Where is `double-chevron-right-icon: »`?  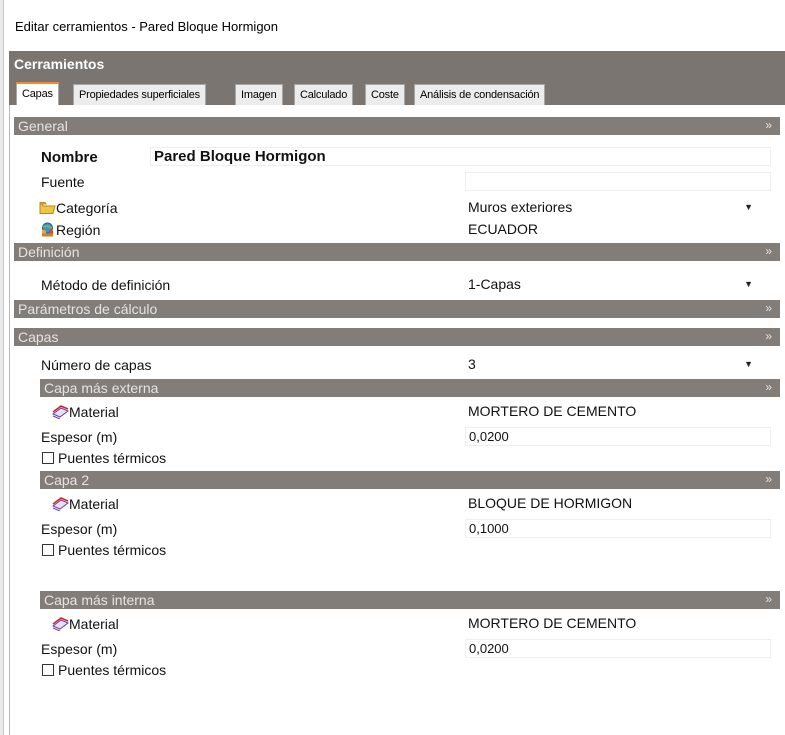 double-chevron-right-icon: » is located at coordinates (768, 308).